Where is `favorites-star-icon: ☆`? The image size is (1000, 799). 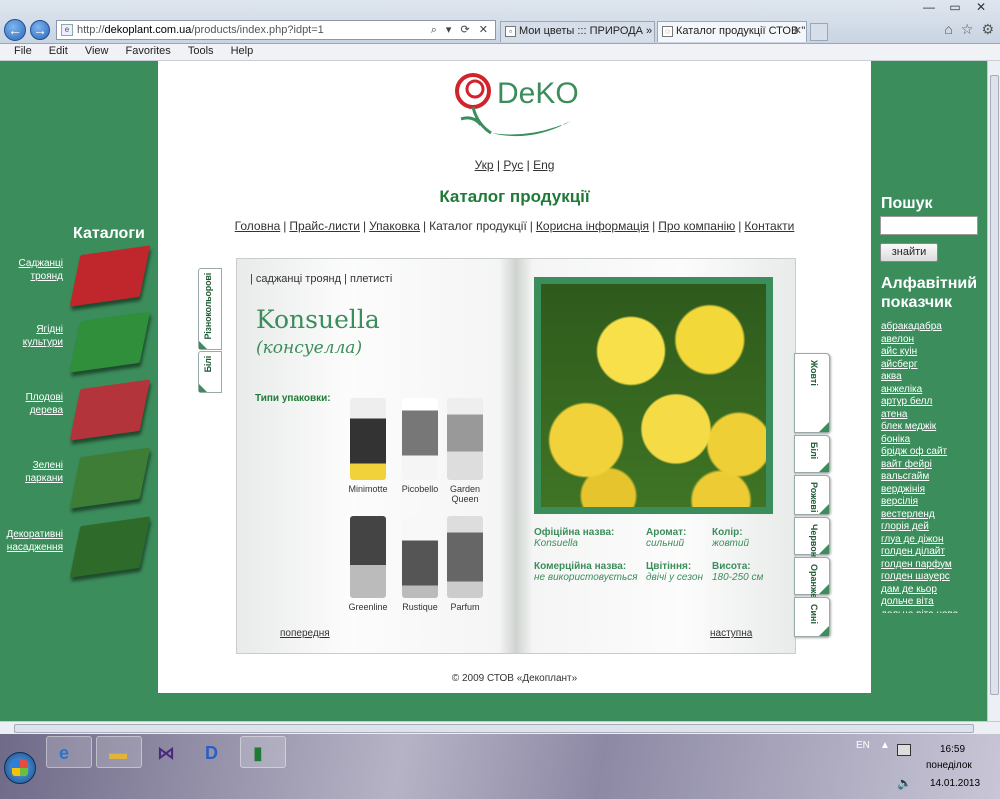
favorites-star-icon: ☆ is located at coordinates (967, 29).